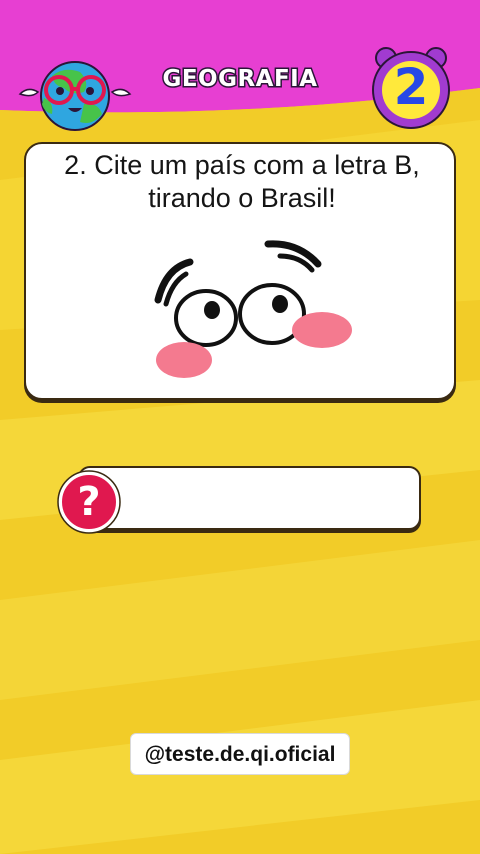  I want to click on channel-handle: @teste.de.qi.oficial, so click(240, 754).